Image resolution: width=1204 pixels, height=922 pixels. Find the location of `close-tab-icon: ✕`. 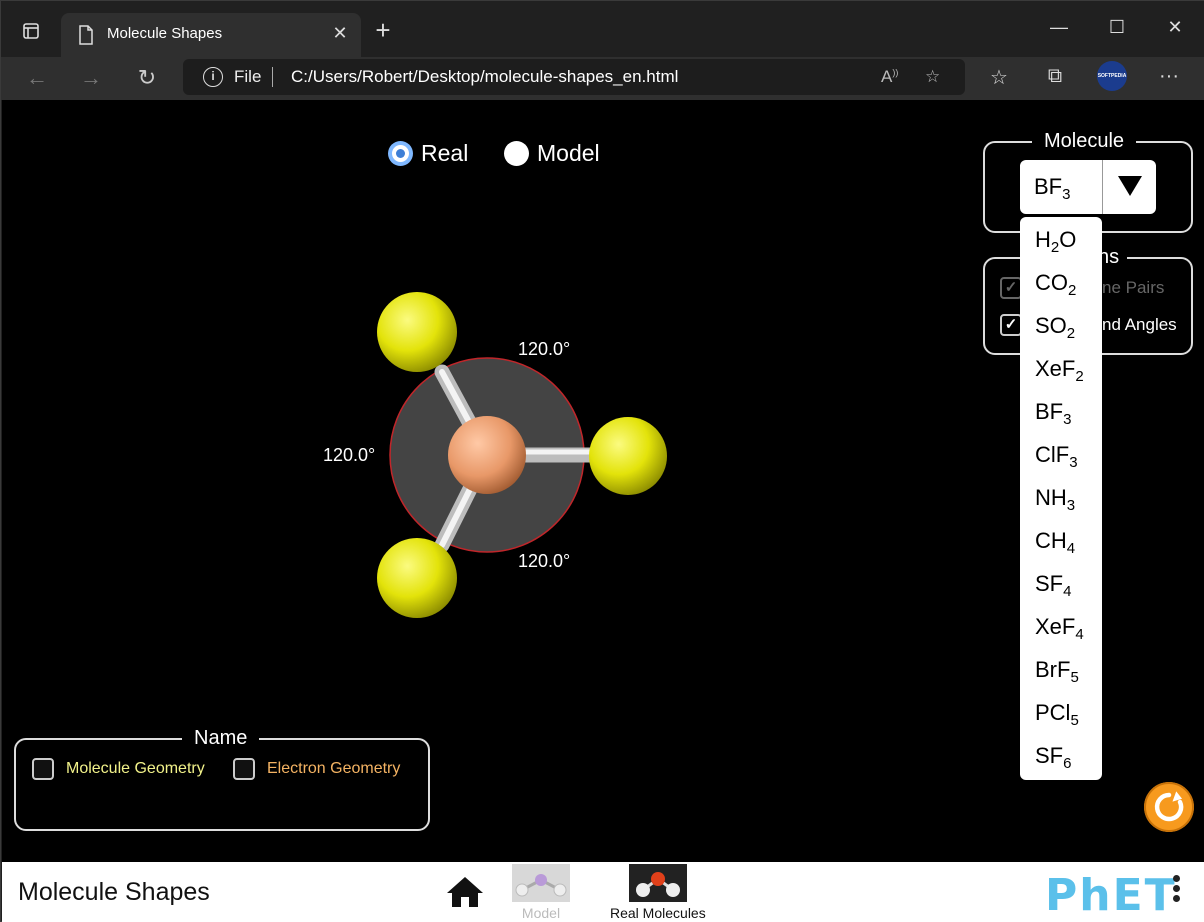

close-tab-icon: ✕ is located at coordinates (340, 33).